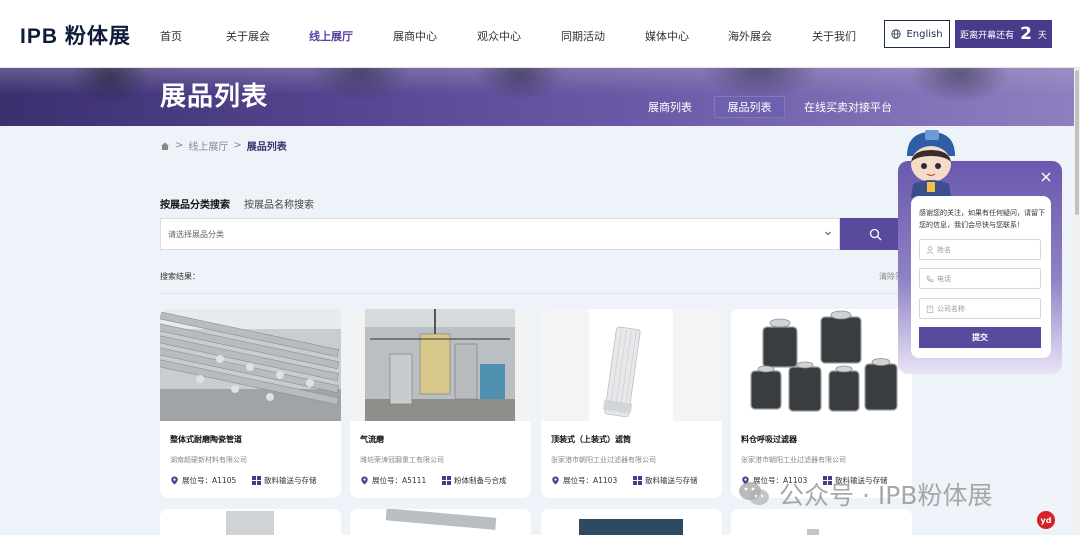 The width and height of the screenshot is (1080, 535). What do you see at coordinates (209, 480) in the screenshot?
I see `booth-number: 展位号：A1105` at bounding box center [209, 480].